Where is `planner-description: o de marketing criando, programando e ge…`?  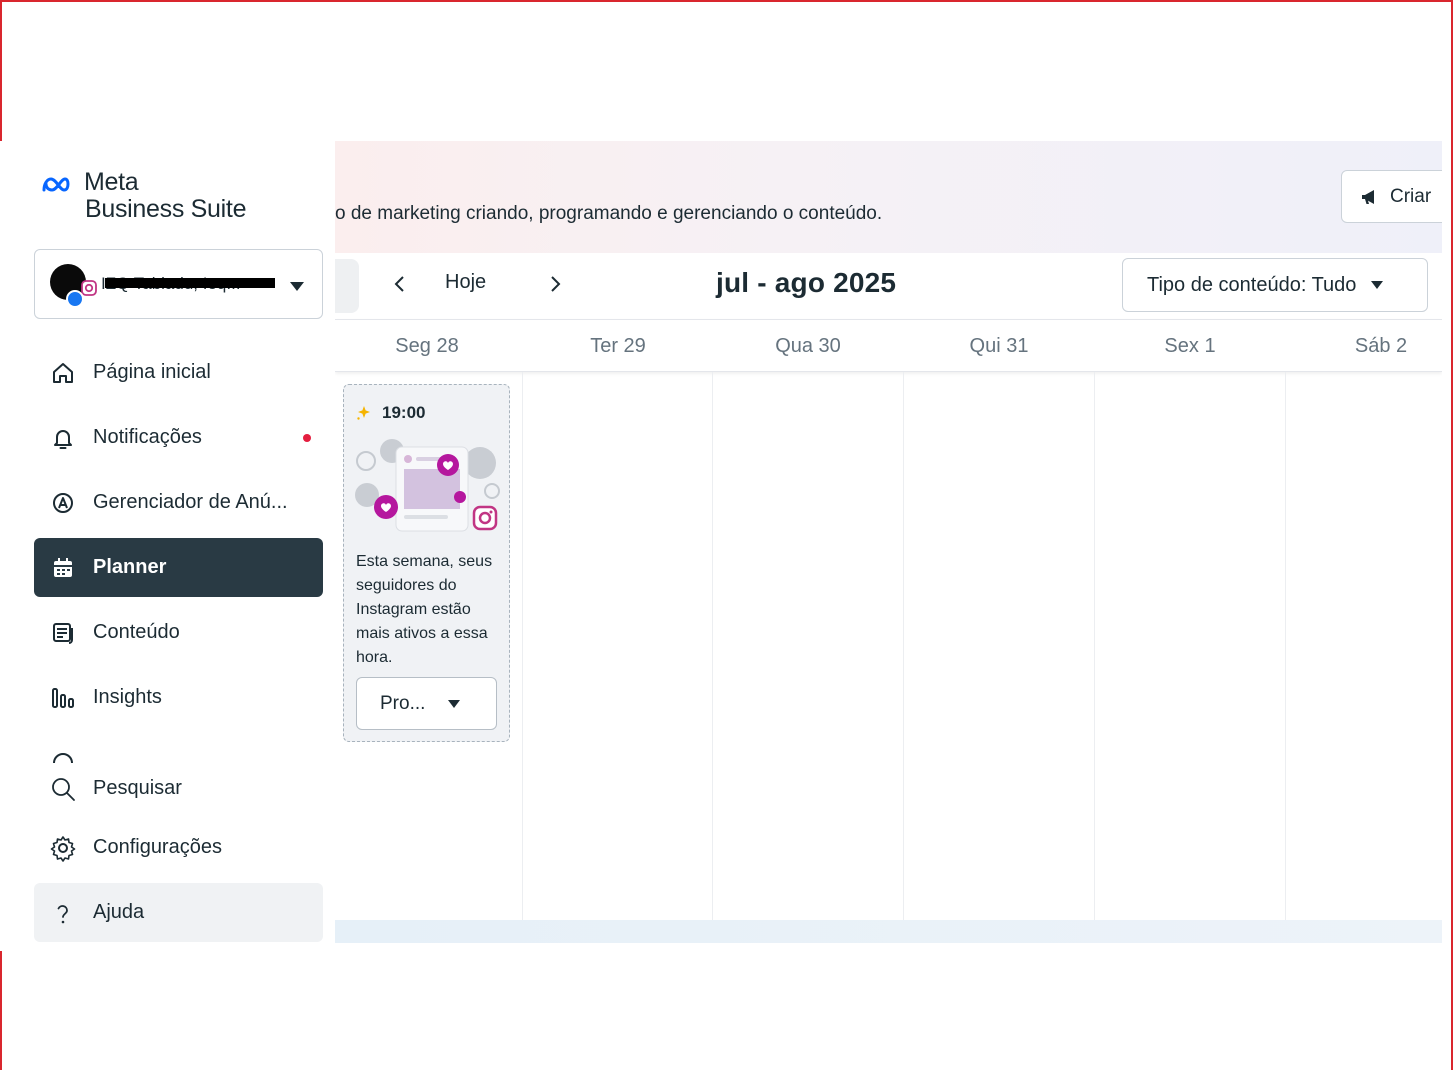 planner-description: o de marketing criando, programando e ge… is located at coordinates (609, 213).